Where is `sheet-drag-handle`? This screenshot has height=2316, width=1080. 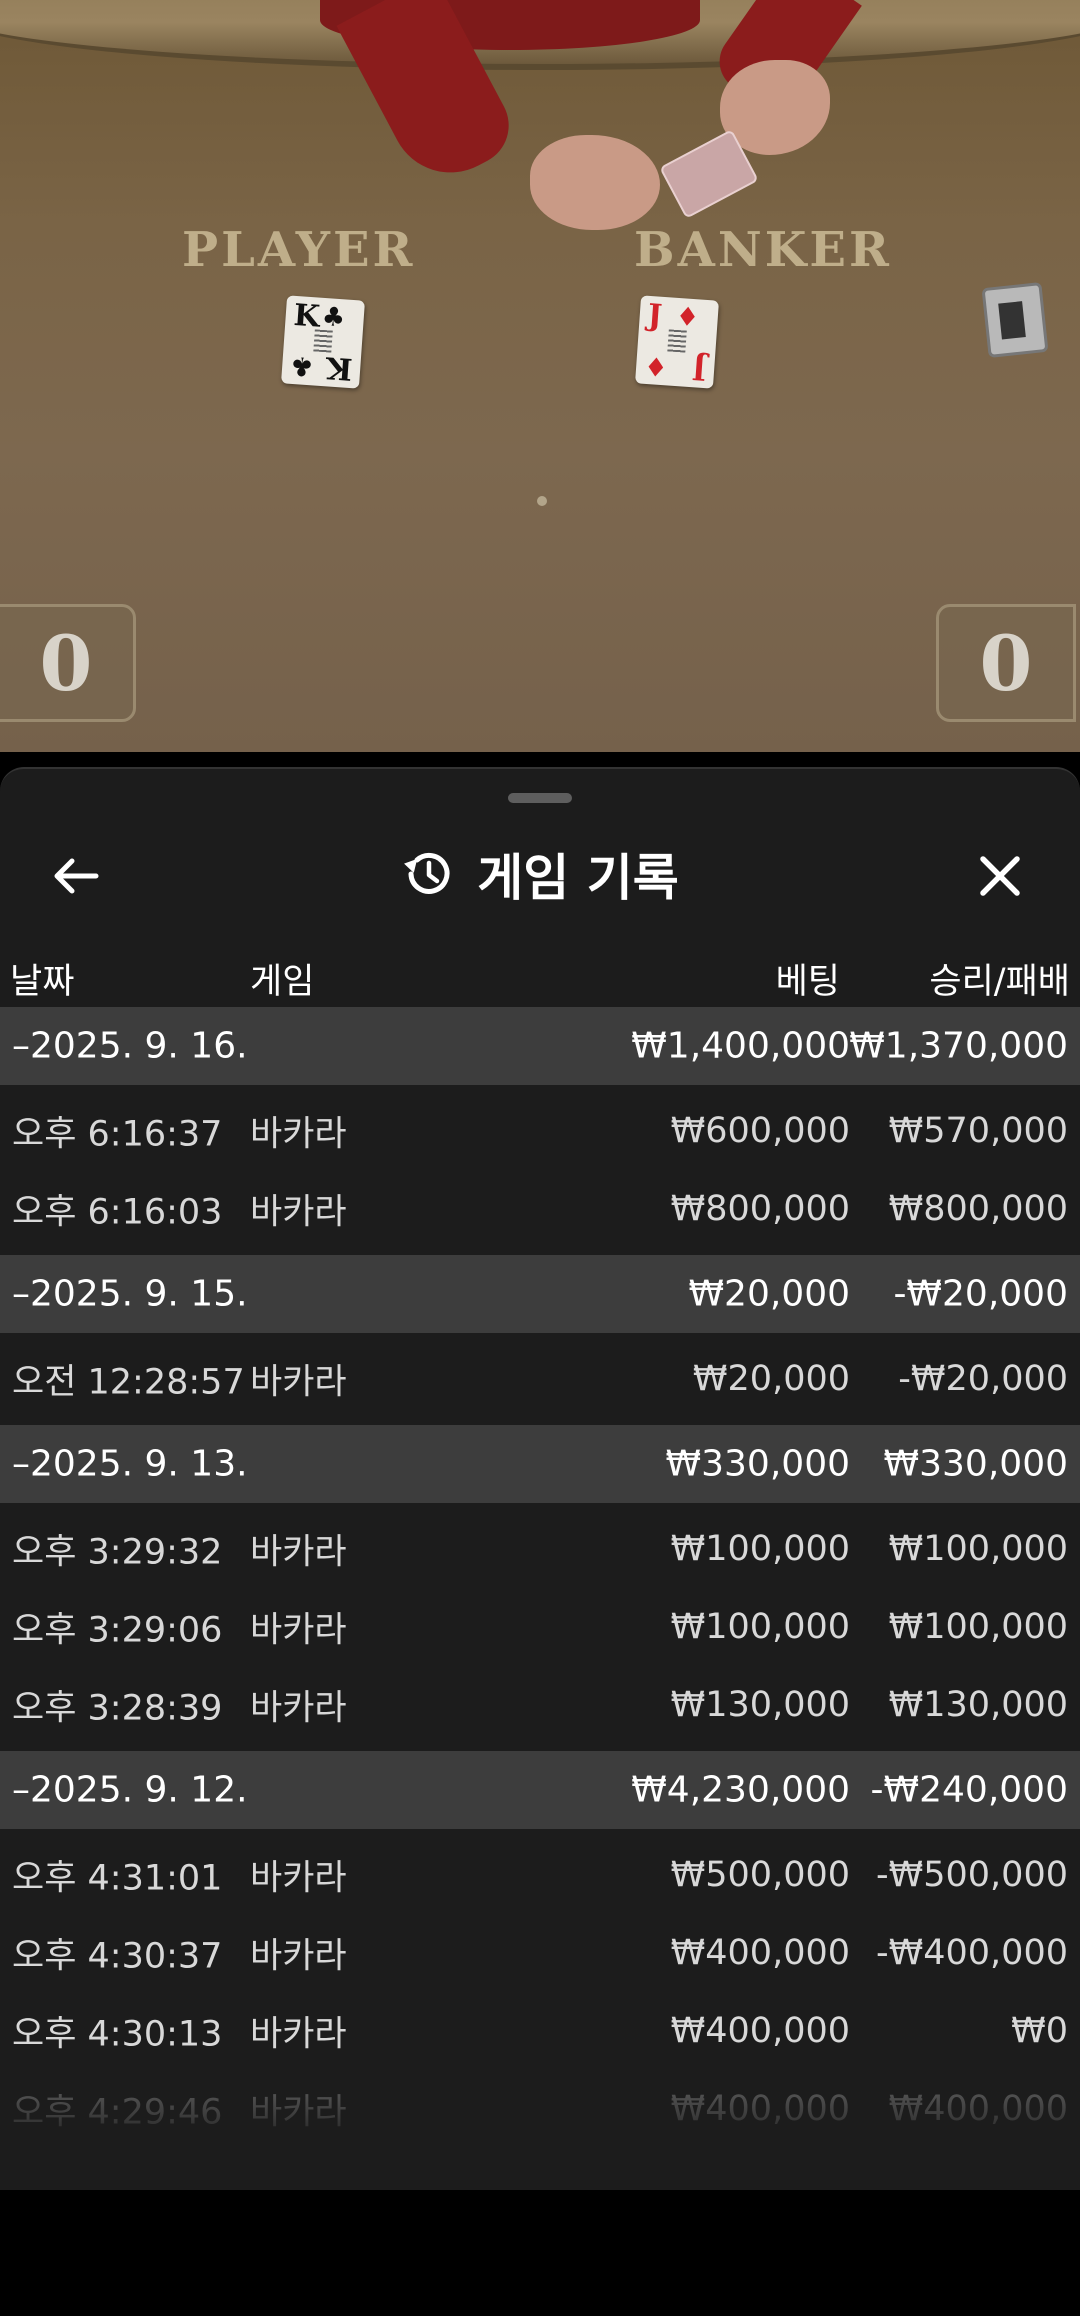 sheet-drag-handle is located at coordinates (540, 798).